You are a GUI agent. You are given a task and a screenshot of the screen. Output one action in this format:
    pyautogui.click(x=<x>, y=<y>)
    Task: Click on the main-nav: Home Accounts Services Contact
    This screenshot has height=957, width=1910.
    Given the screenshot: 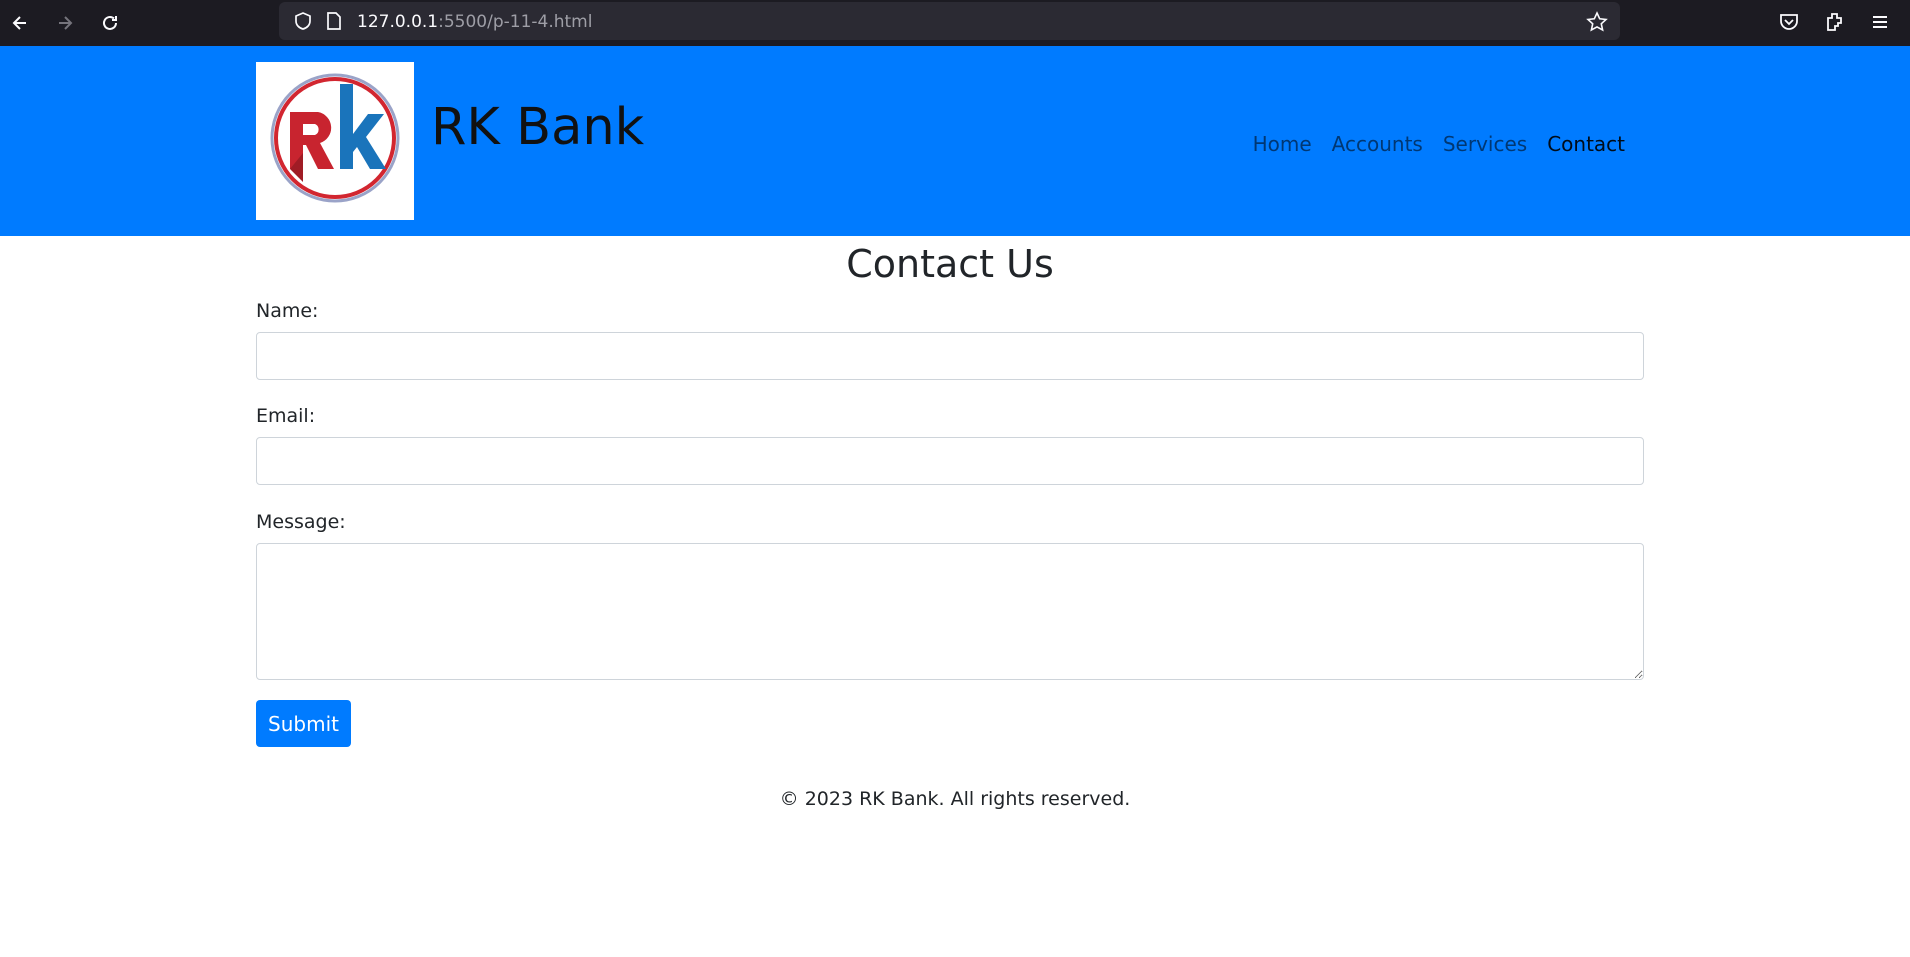 What is the action you would take?
    pyautogui.click(x=1439, y=144)
    